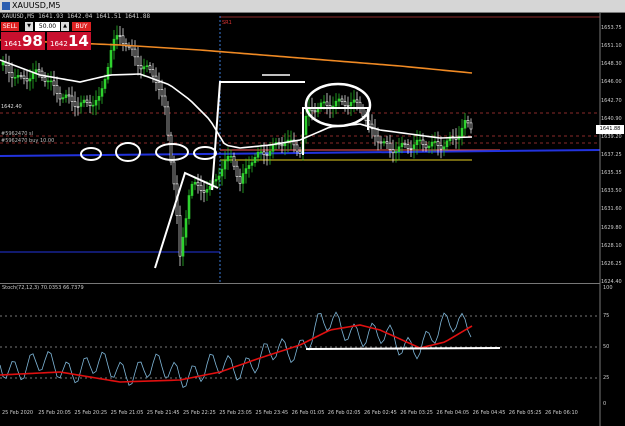 Image resolution: width=625 pixels, height=426 pixels. I want to click on price-tick: 1631.60, so click(611, 209).